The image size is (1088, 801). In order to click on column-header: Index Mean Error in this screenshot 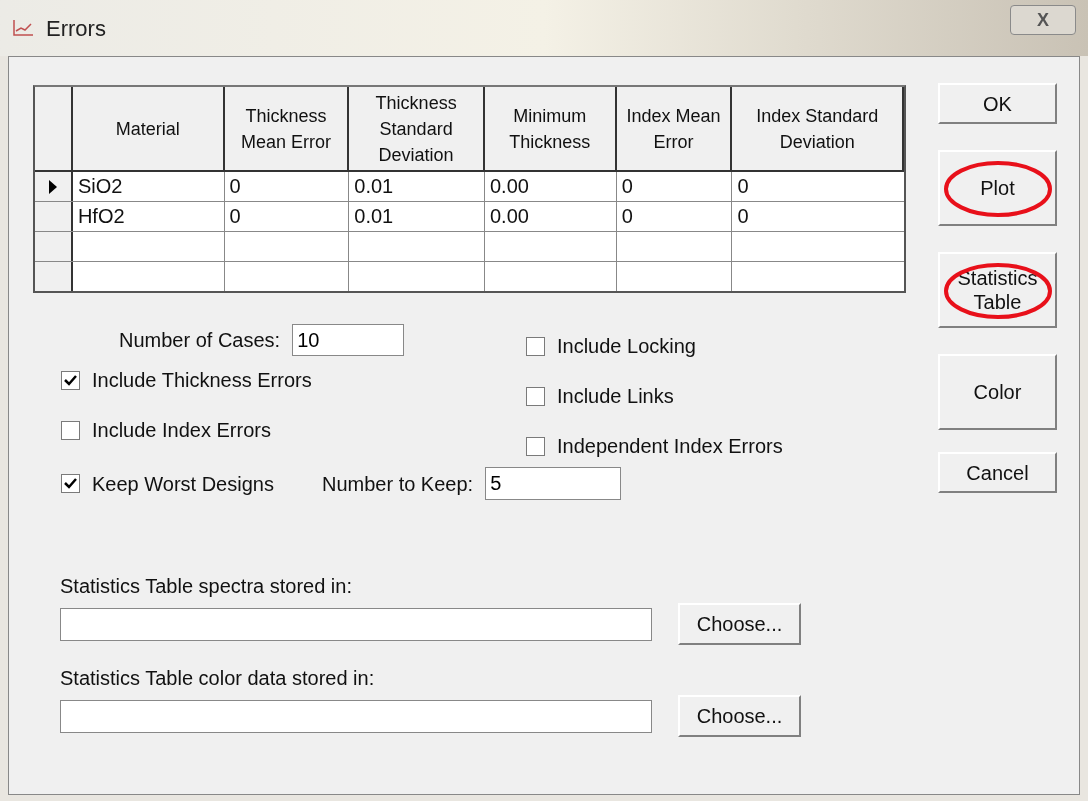, I will do `click(674, 128)`.